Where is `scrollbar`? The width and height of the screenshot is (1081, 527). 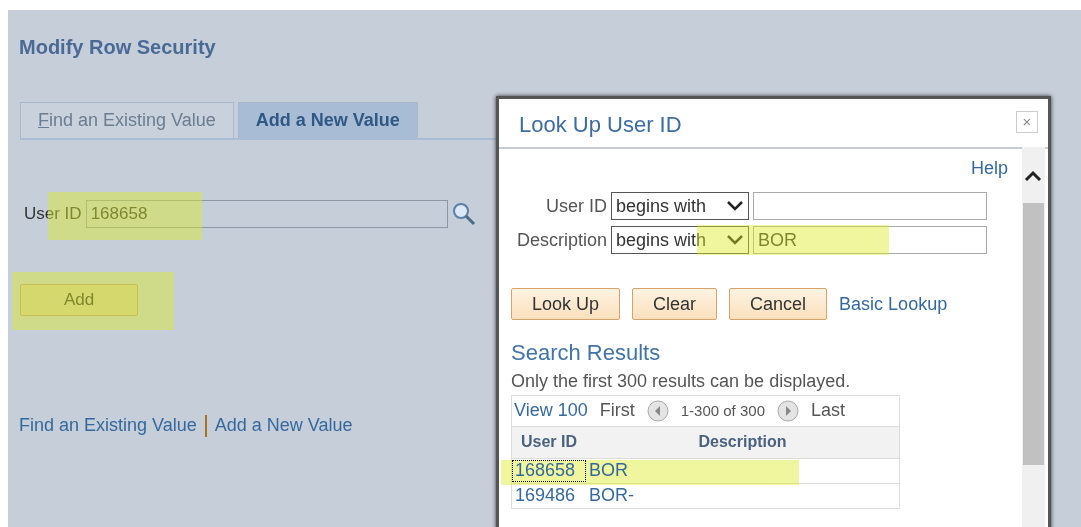 scrollbar is located at coordinates (1033, 337).